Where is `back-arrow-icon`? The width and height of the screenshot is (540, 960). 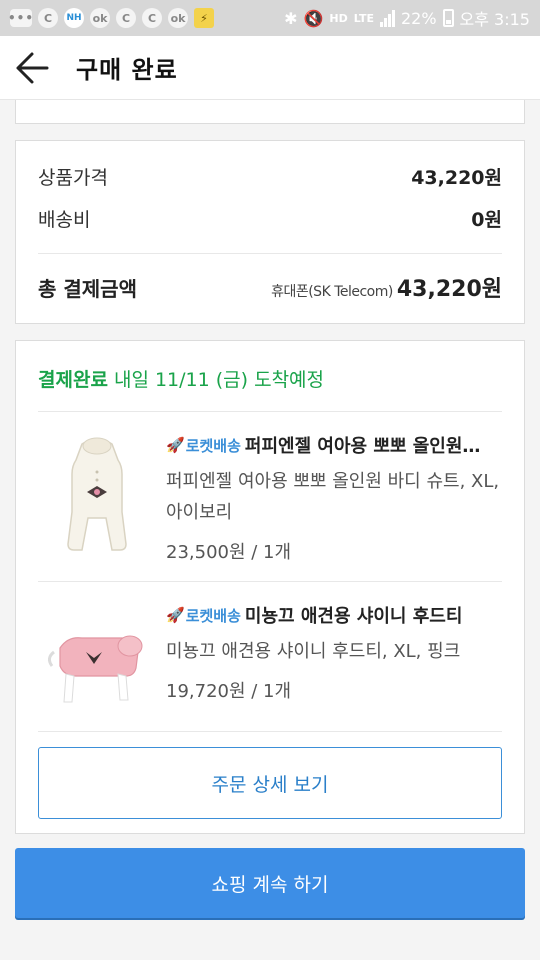 back-arrow-icon is located at coordinates (32, 67).